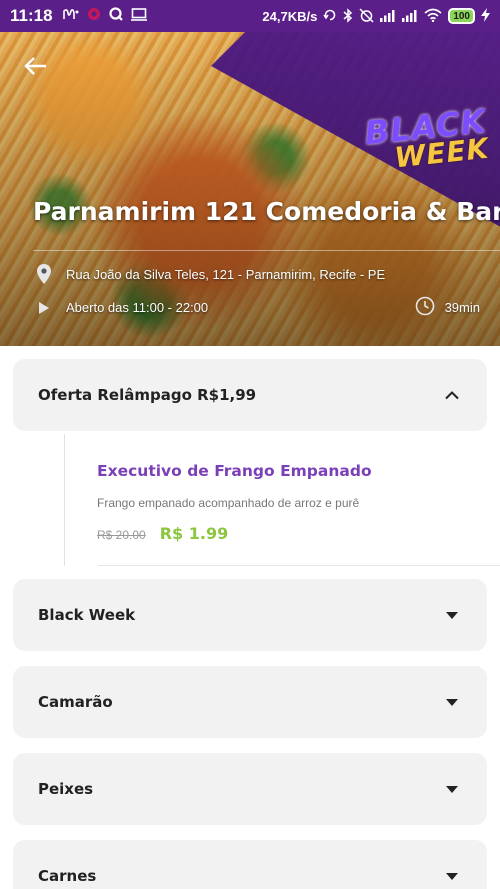 This screenshot has width=500, height=889. I want to click on sync-icon, so click(330, 16).